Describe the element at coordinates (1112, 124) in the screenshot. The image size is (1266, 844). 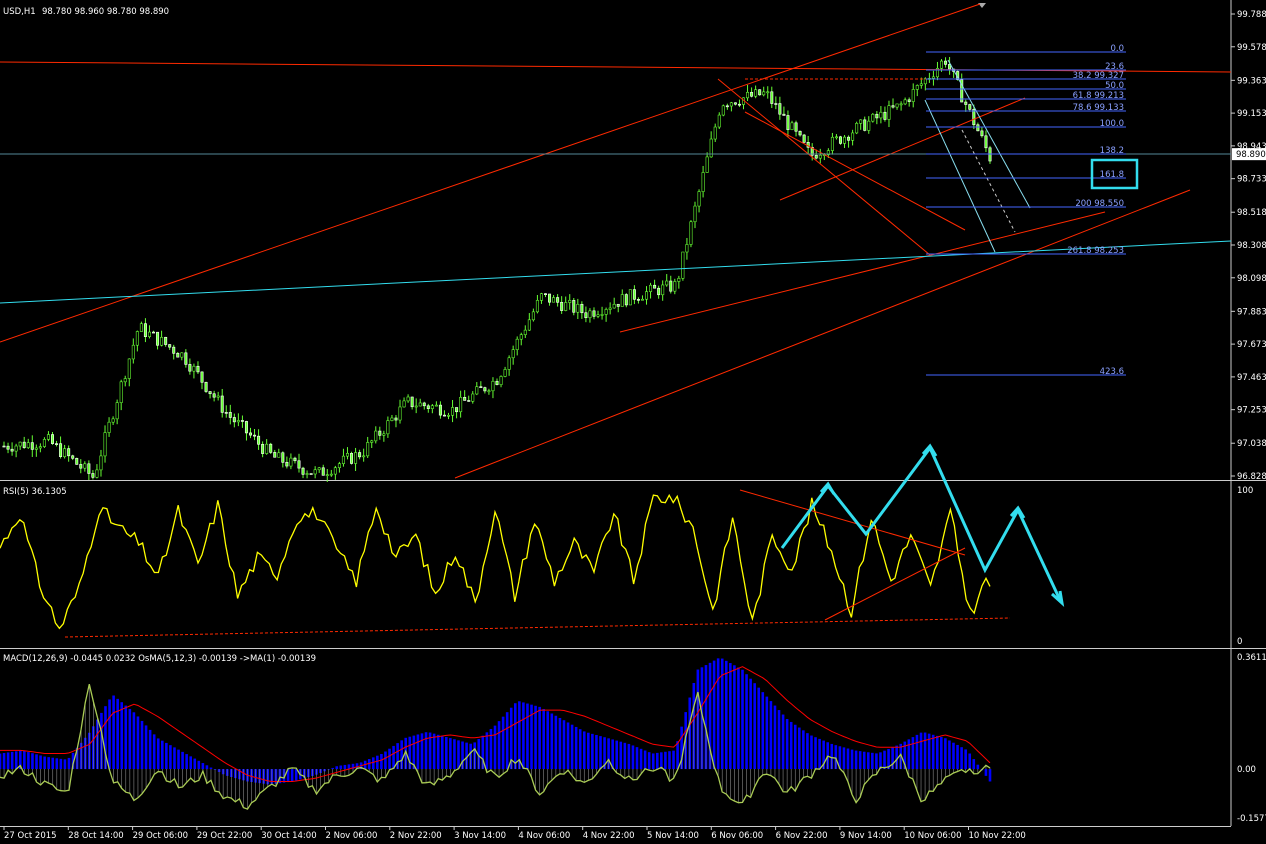
I see `fibonacci-level-label: 100.0` at that location.